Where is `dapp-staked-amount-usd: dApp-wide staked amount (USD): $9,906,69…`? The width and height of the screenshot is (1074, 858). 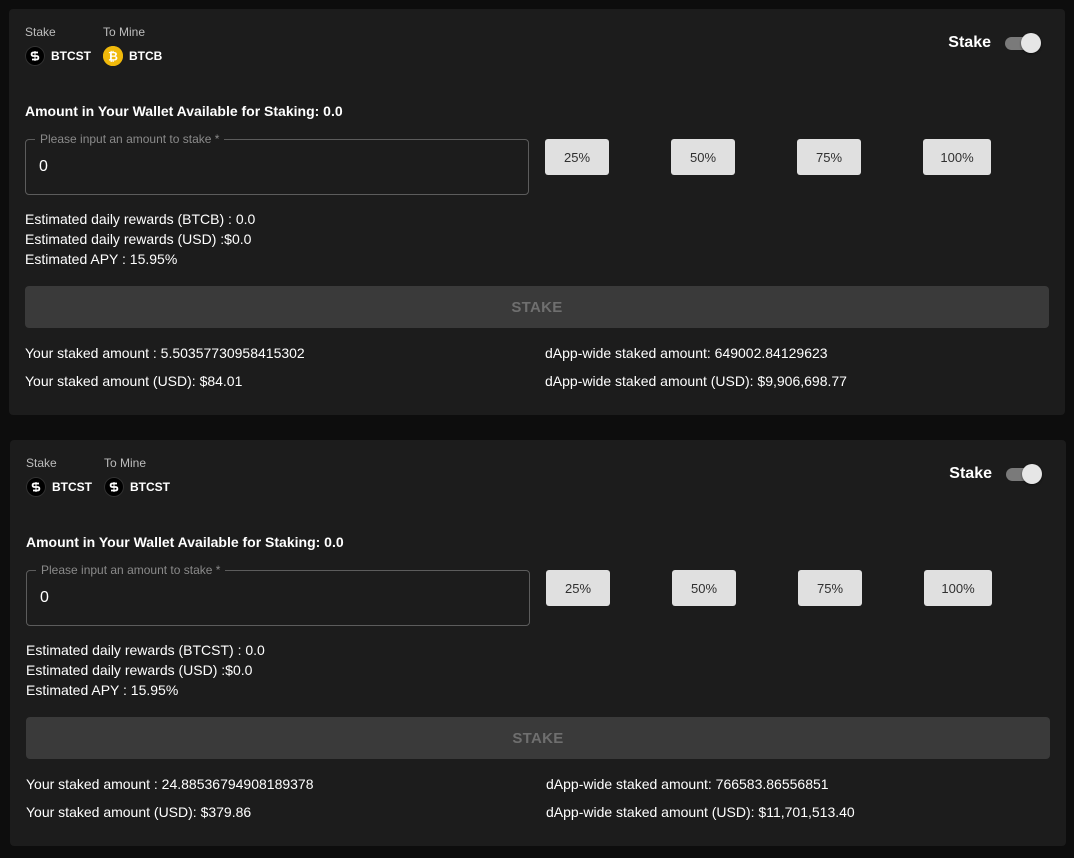 dapp-staked-amount-usd: dApp-wide staked amount (USD): $9,906,69… is located at coordinates (696, 381).